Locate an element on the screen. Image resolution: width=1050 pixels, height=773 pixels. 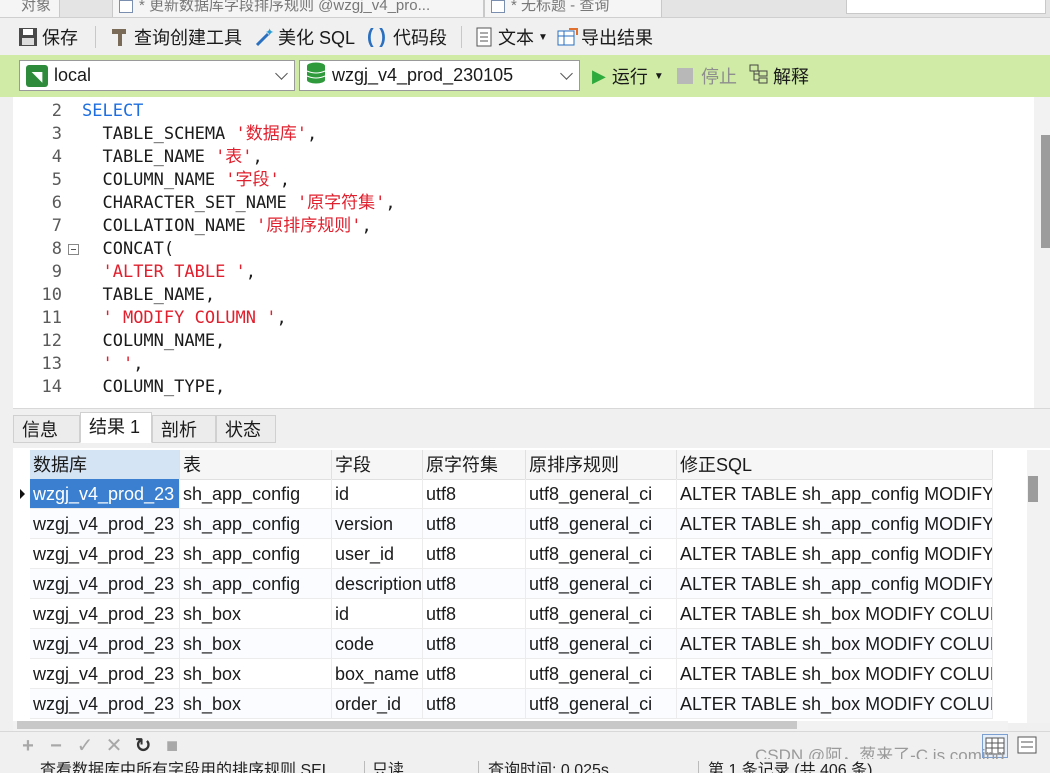
grid-scrollbar is located at coordinates (1038, 586).